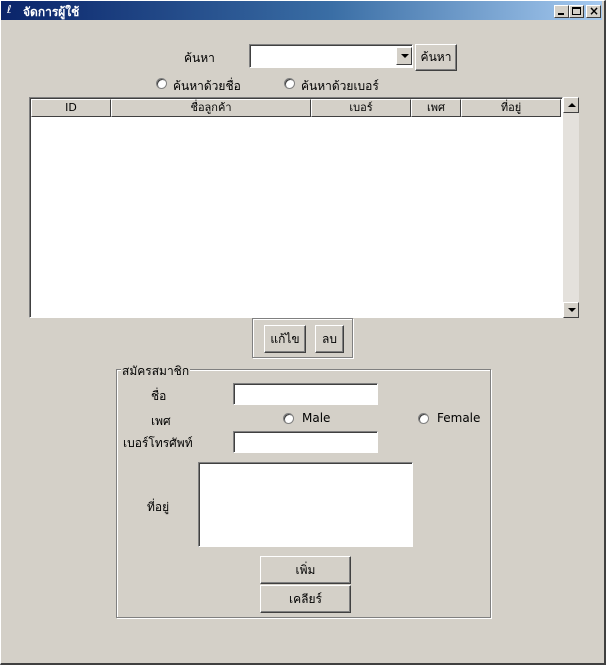  I want to click on chevron-up-icon, so click(572, 105).